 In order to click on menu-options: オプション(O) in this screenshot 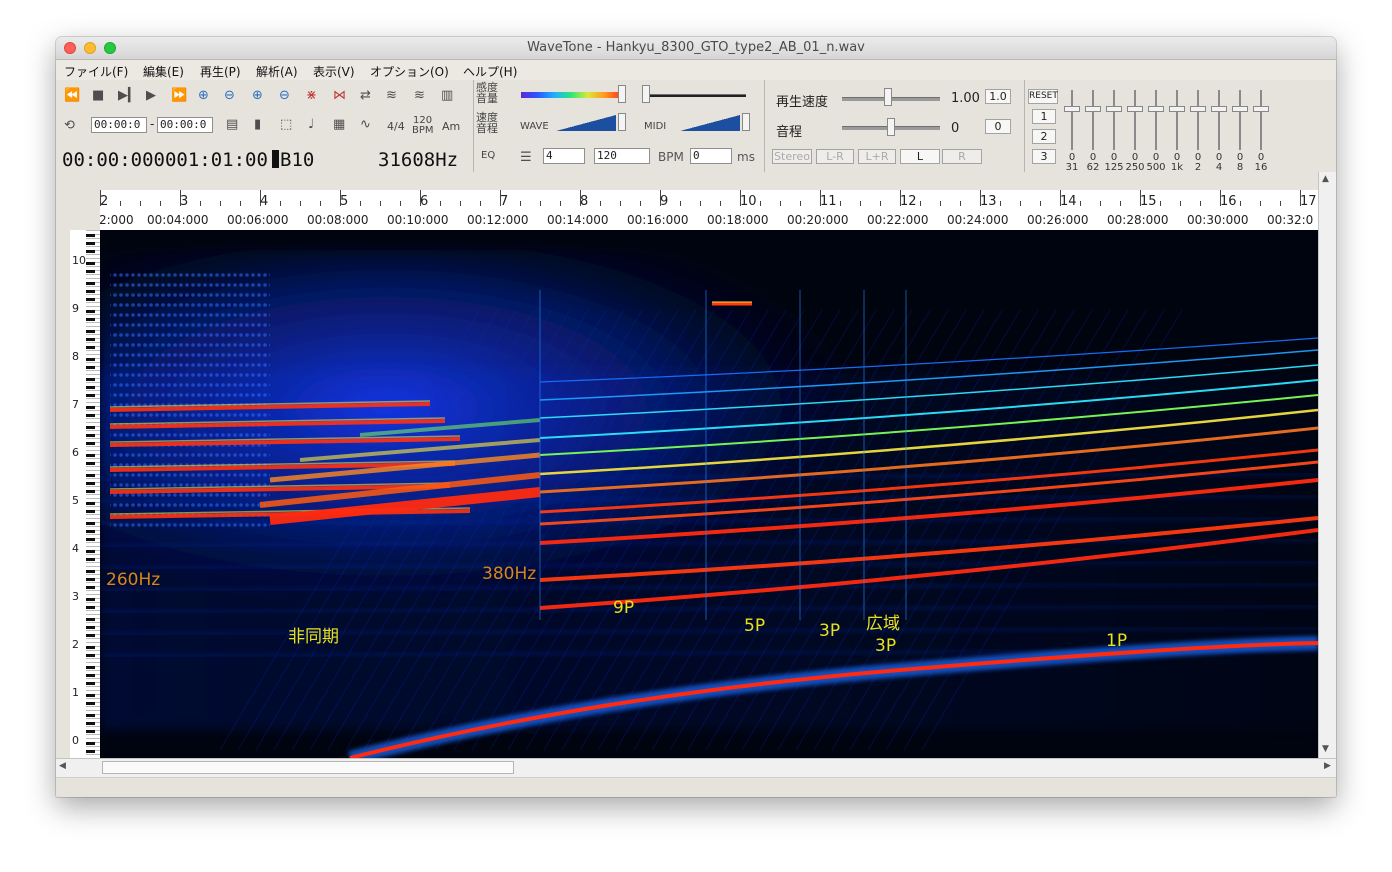, I will do `click(409, 71)`.